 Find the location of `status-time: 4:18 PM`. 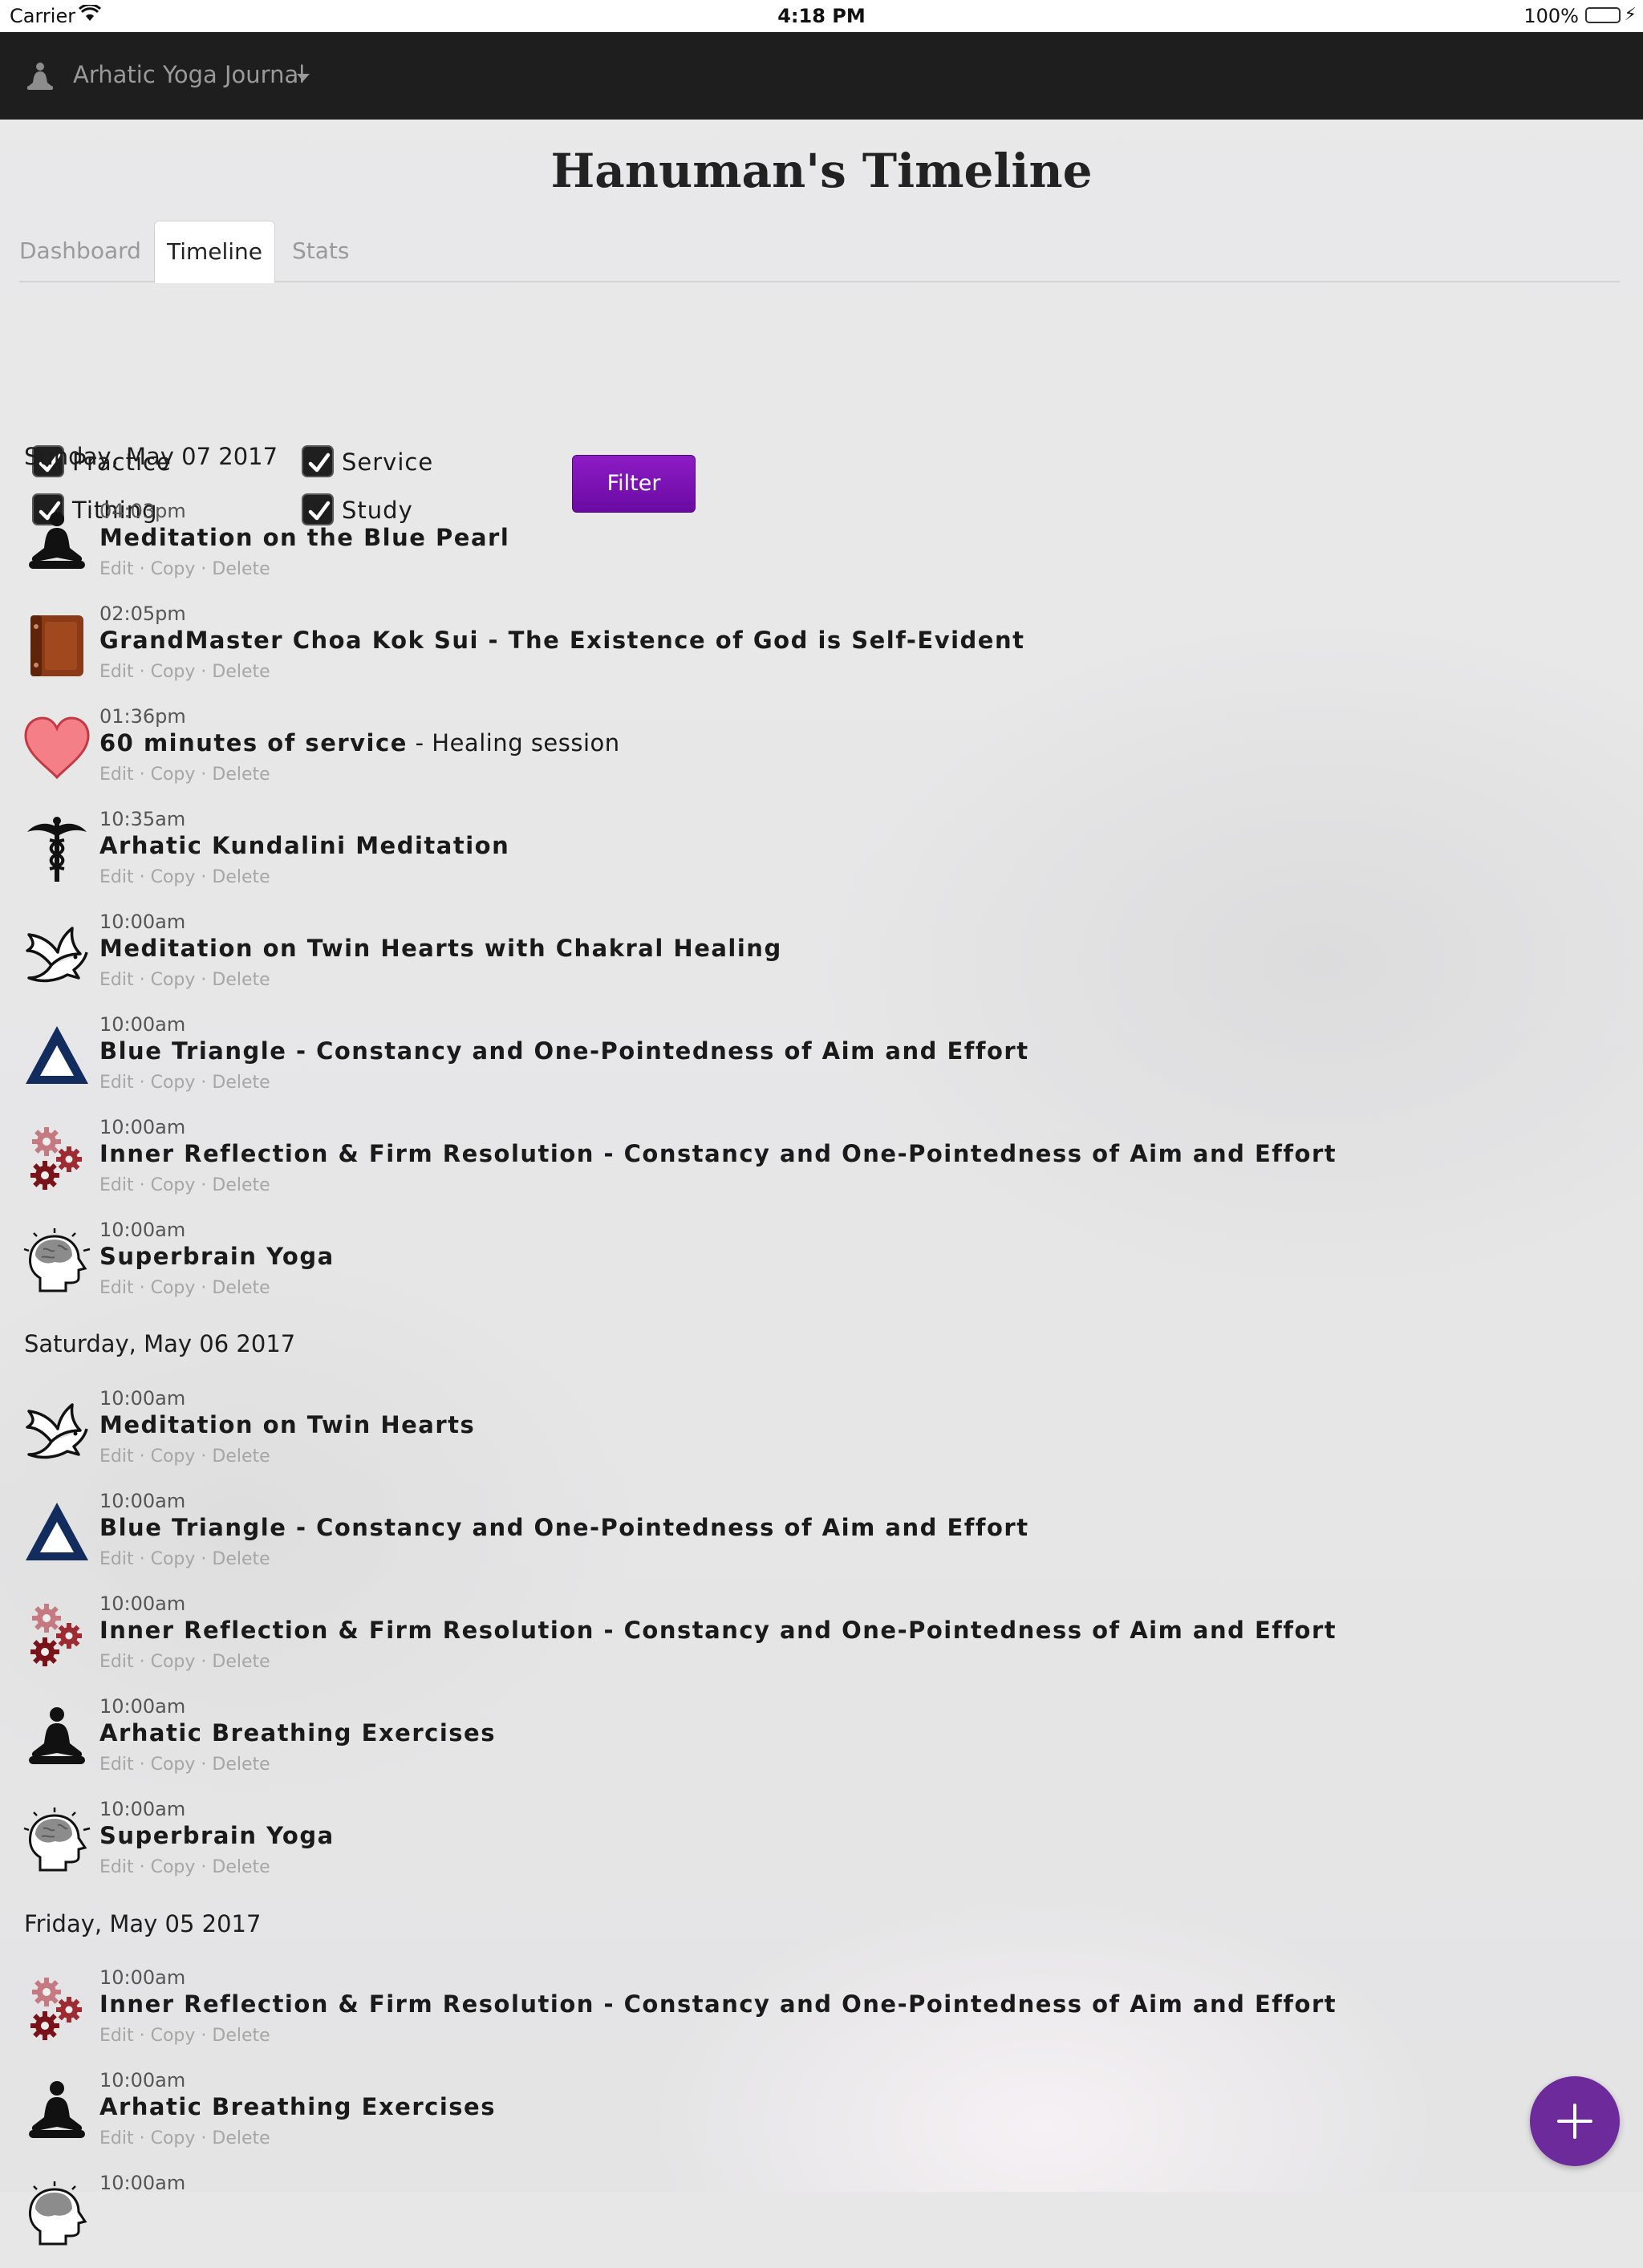

status-time: 4:18 PM is located at coordinates (821, 16).